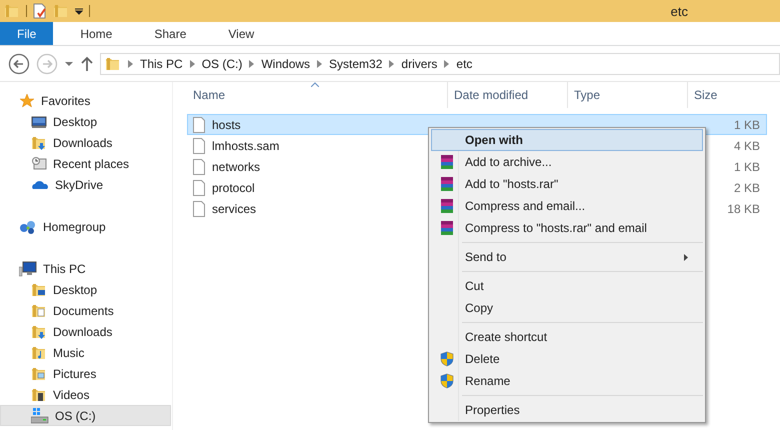 This screenshot has width=780, height=430. Describe the element at coordinates (246, 145) in the screenshot. I see `file-name: lmhosts.sam` at that location.